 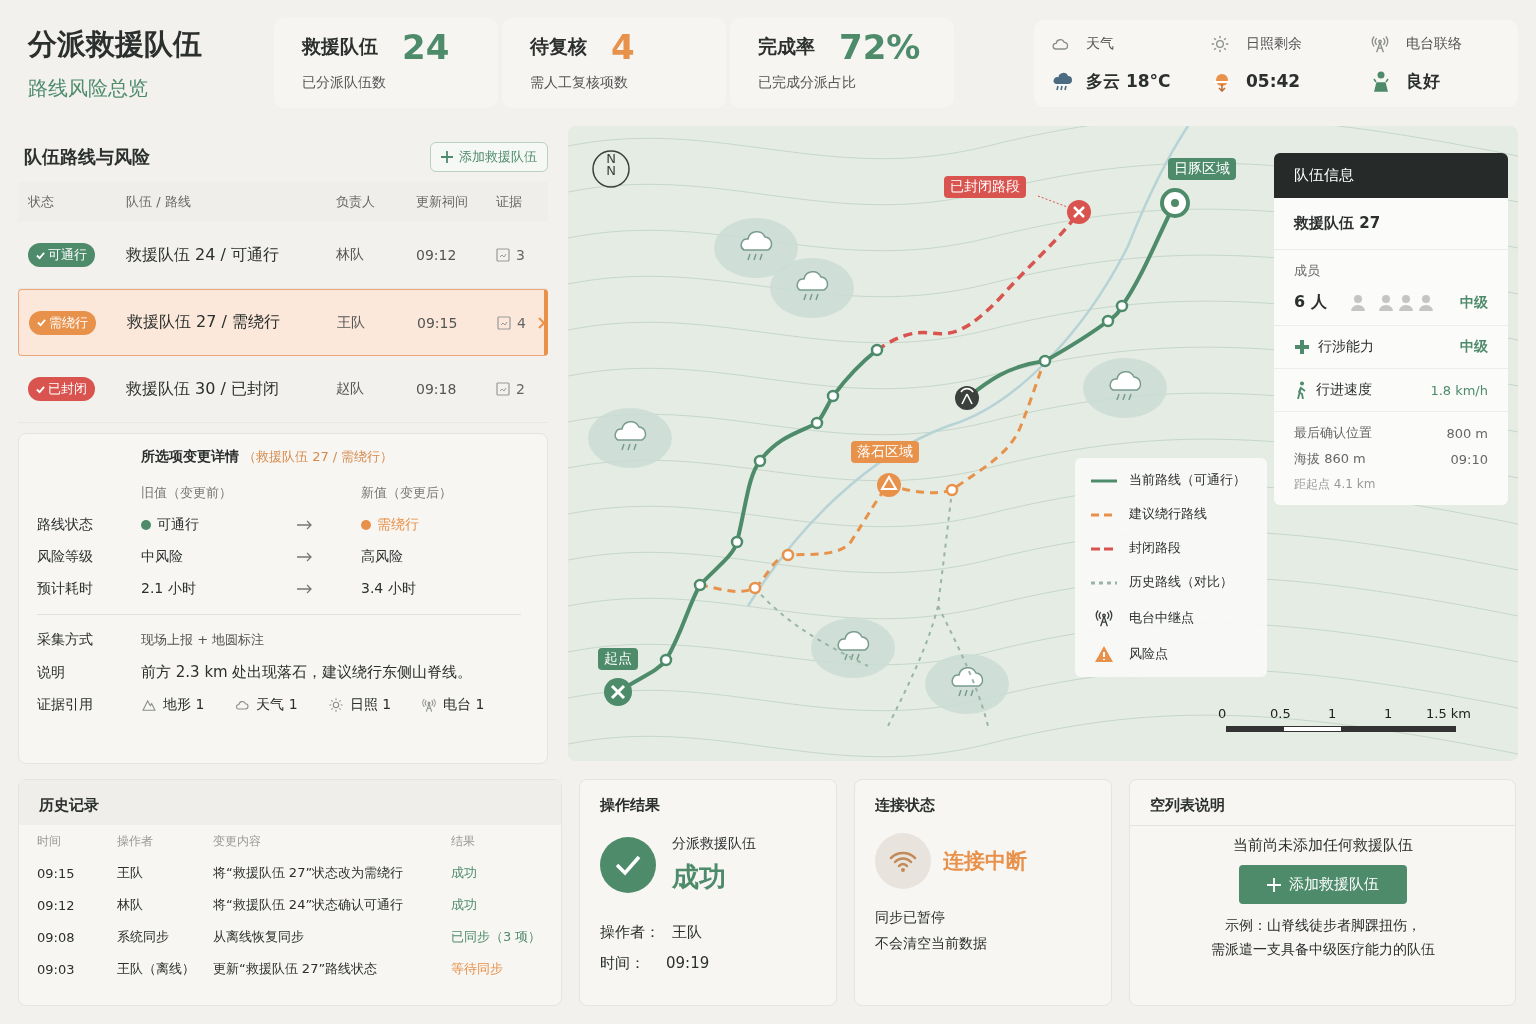 I want to click on time-cell-text: 09:03, so click(x=56, y=969).